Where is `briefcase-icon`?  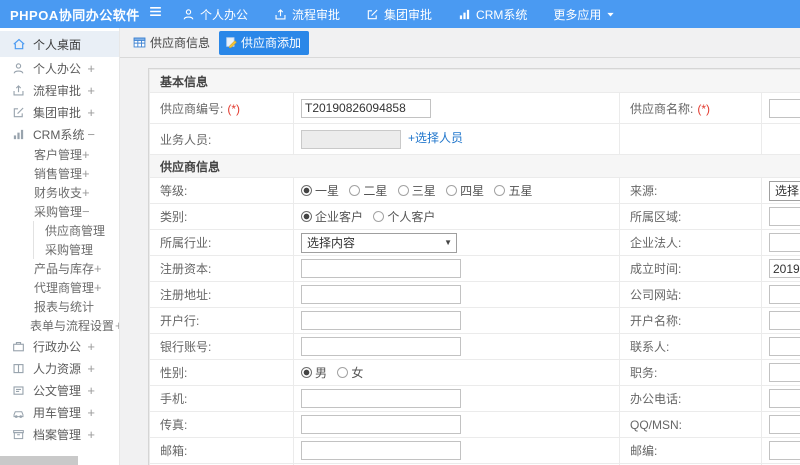
briefcase-icon is located at coordinates (19, 346).